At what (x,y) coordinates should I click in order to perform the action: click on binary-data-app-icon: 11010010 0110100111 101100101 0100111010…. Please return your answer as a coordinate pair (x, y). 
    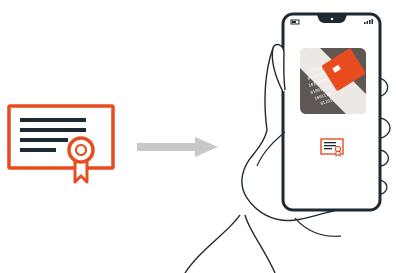
    Looking at the image, I should click on (333, 81).